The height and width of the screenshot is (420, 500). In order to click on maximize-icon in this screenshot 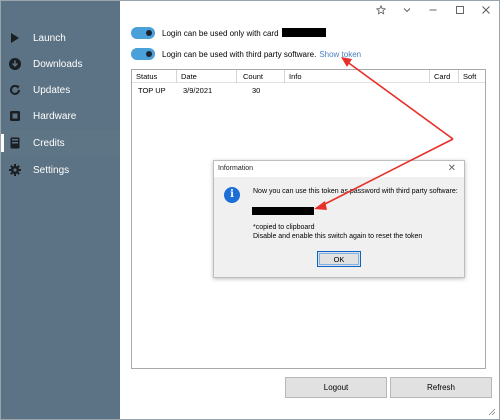, I will do `click(460, 10)`.